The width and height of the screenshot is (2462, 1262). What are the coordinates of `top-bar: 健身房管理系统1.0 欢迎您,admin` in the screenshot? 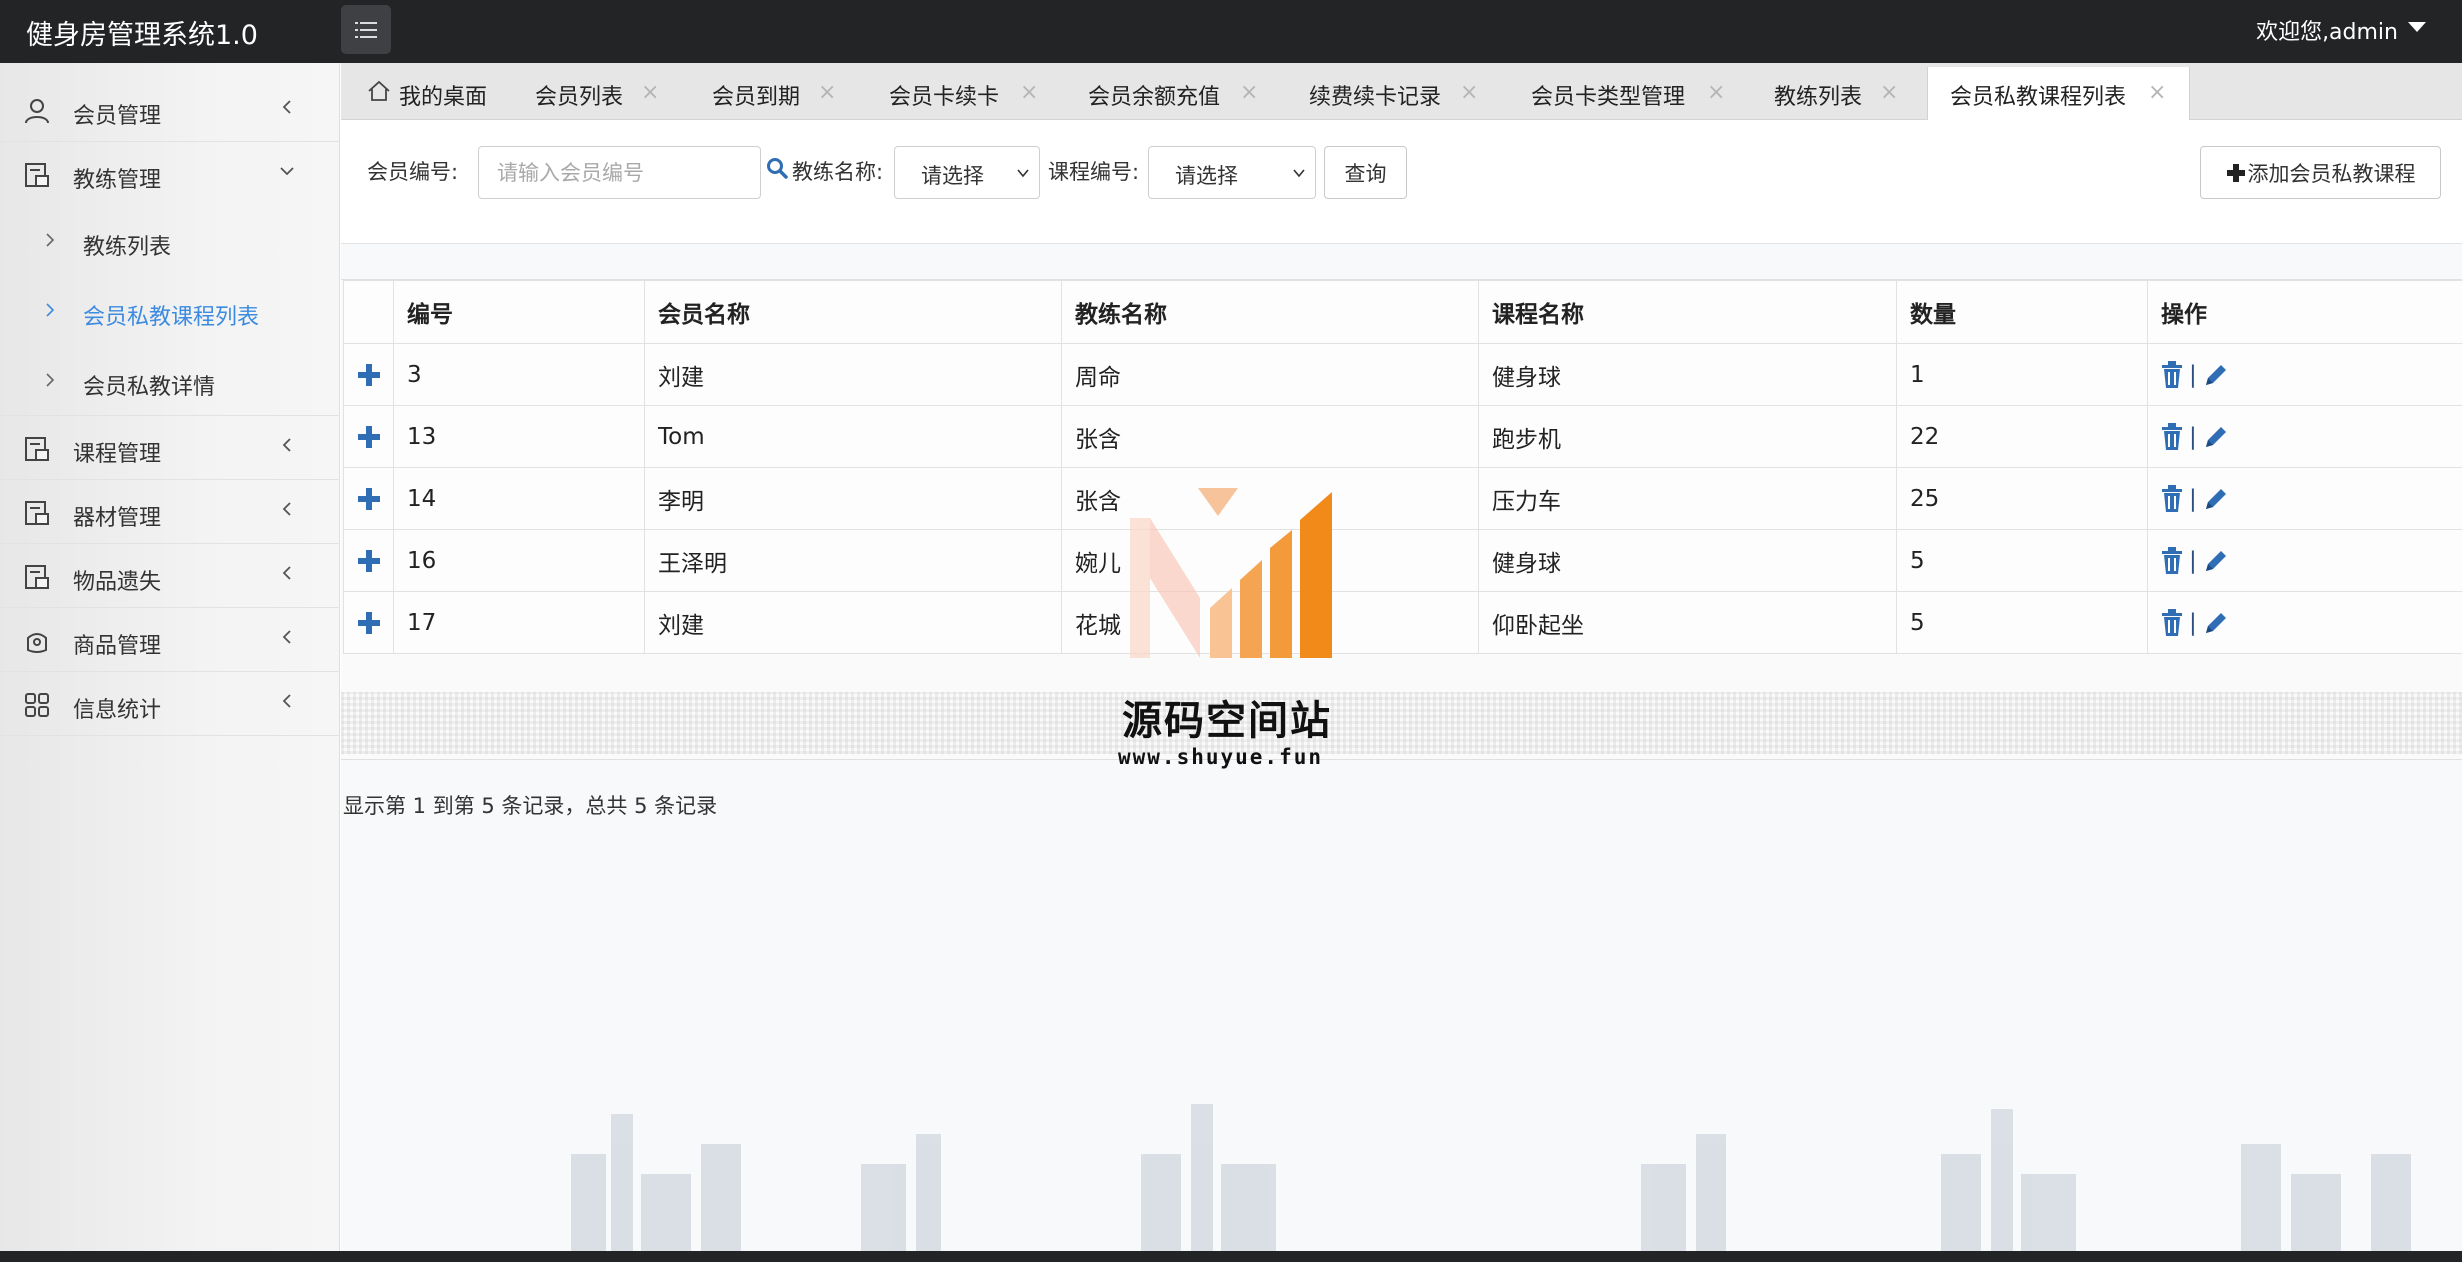 It's located at (1231, 31).